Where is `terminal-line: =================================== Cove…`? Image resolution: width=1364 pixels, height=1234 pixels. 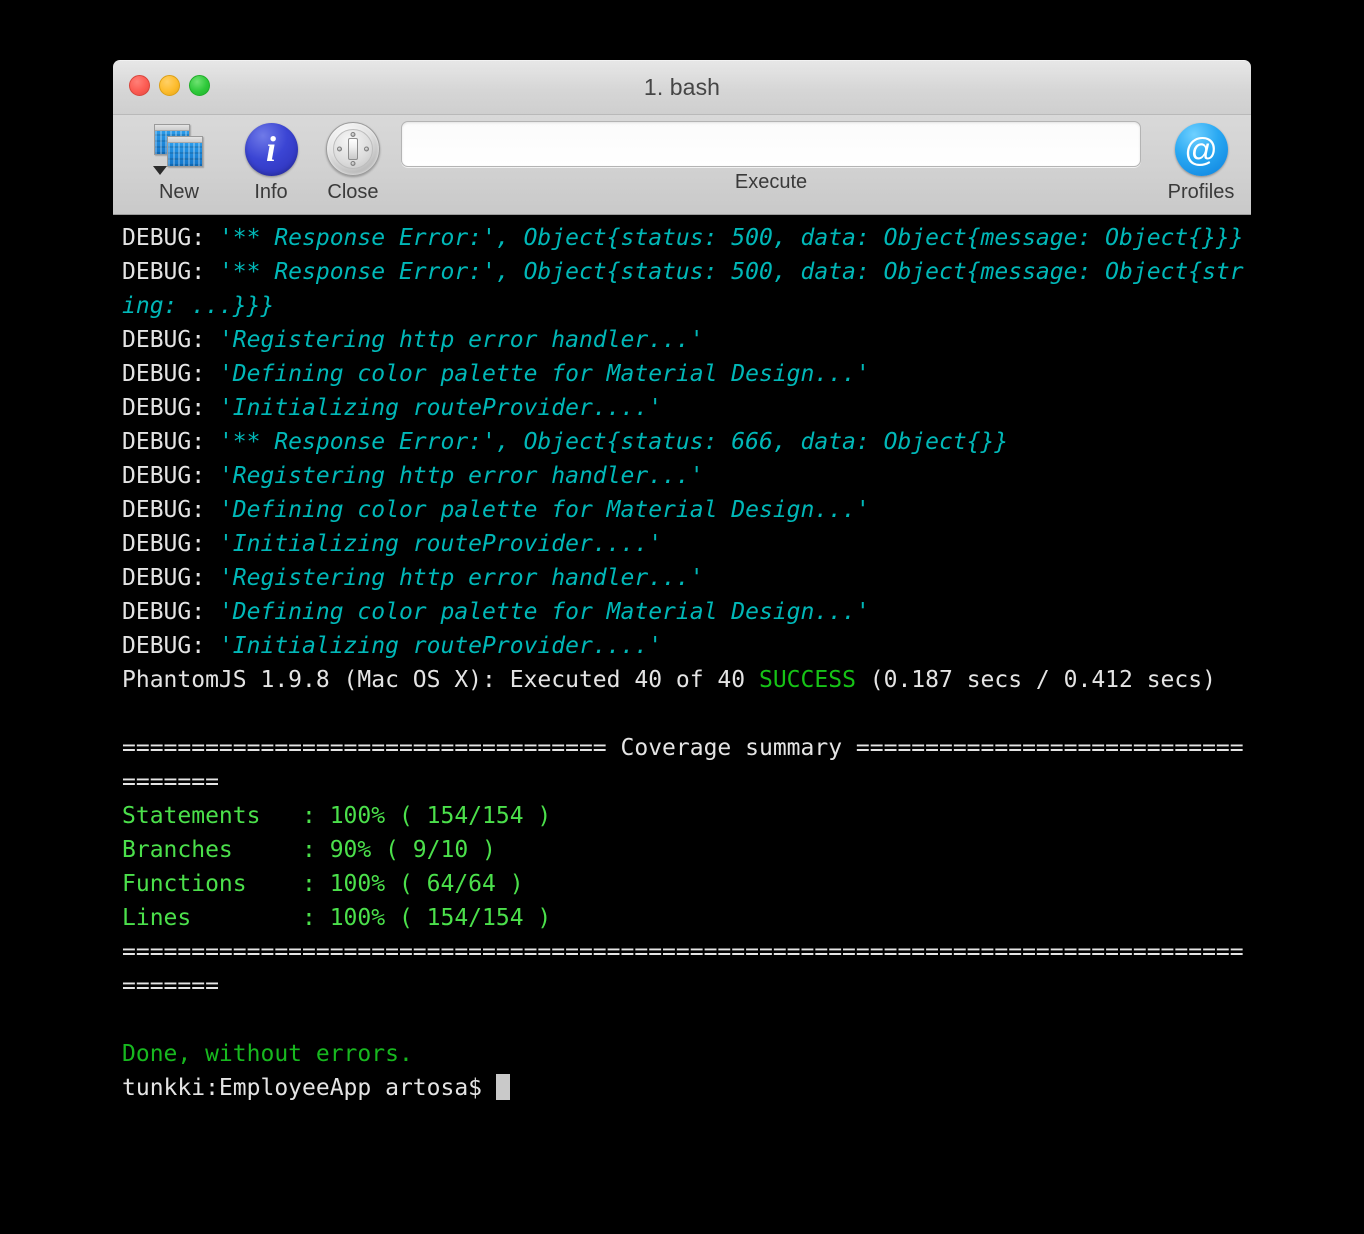 terminal-line: =================================== Cove… is located at coordinates (683, 765).